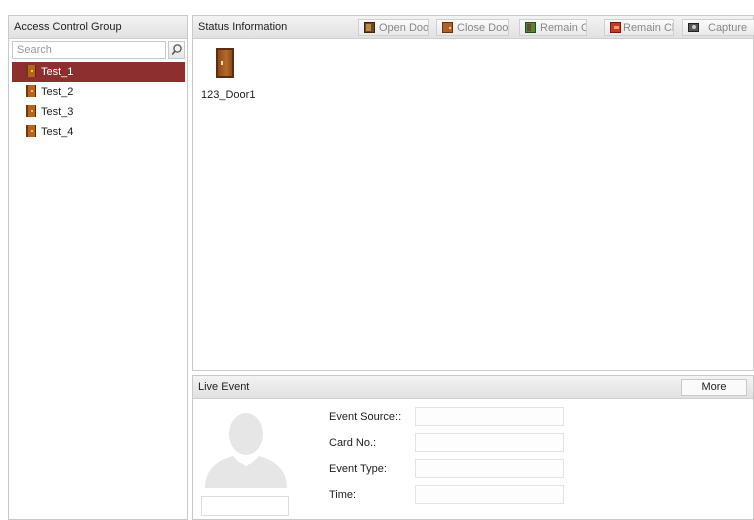 The height and width of the screenshot is (520, 754). I want to click on person-avatar-icon, so click(246, 447).